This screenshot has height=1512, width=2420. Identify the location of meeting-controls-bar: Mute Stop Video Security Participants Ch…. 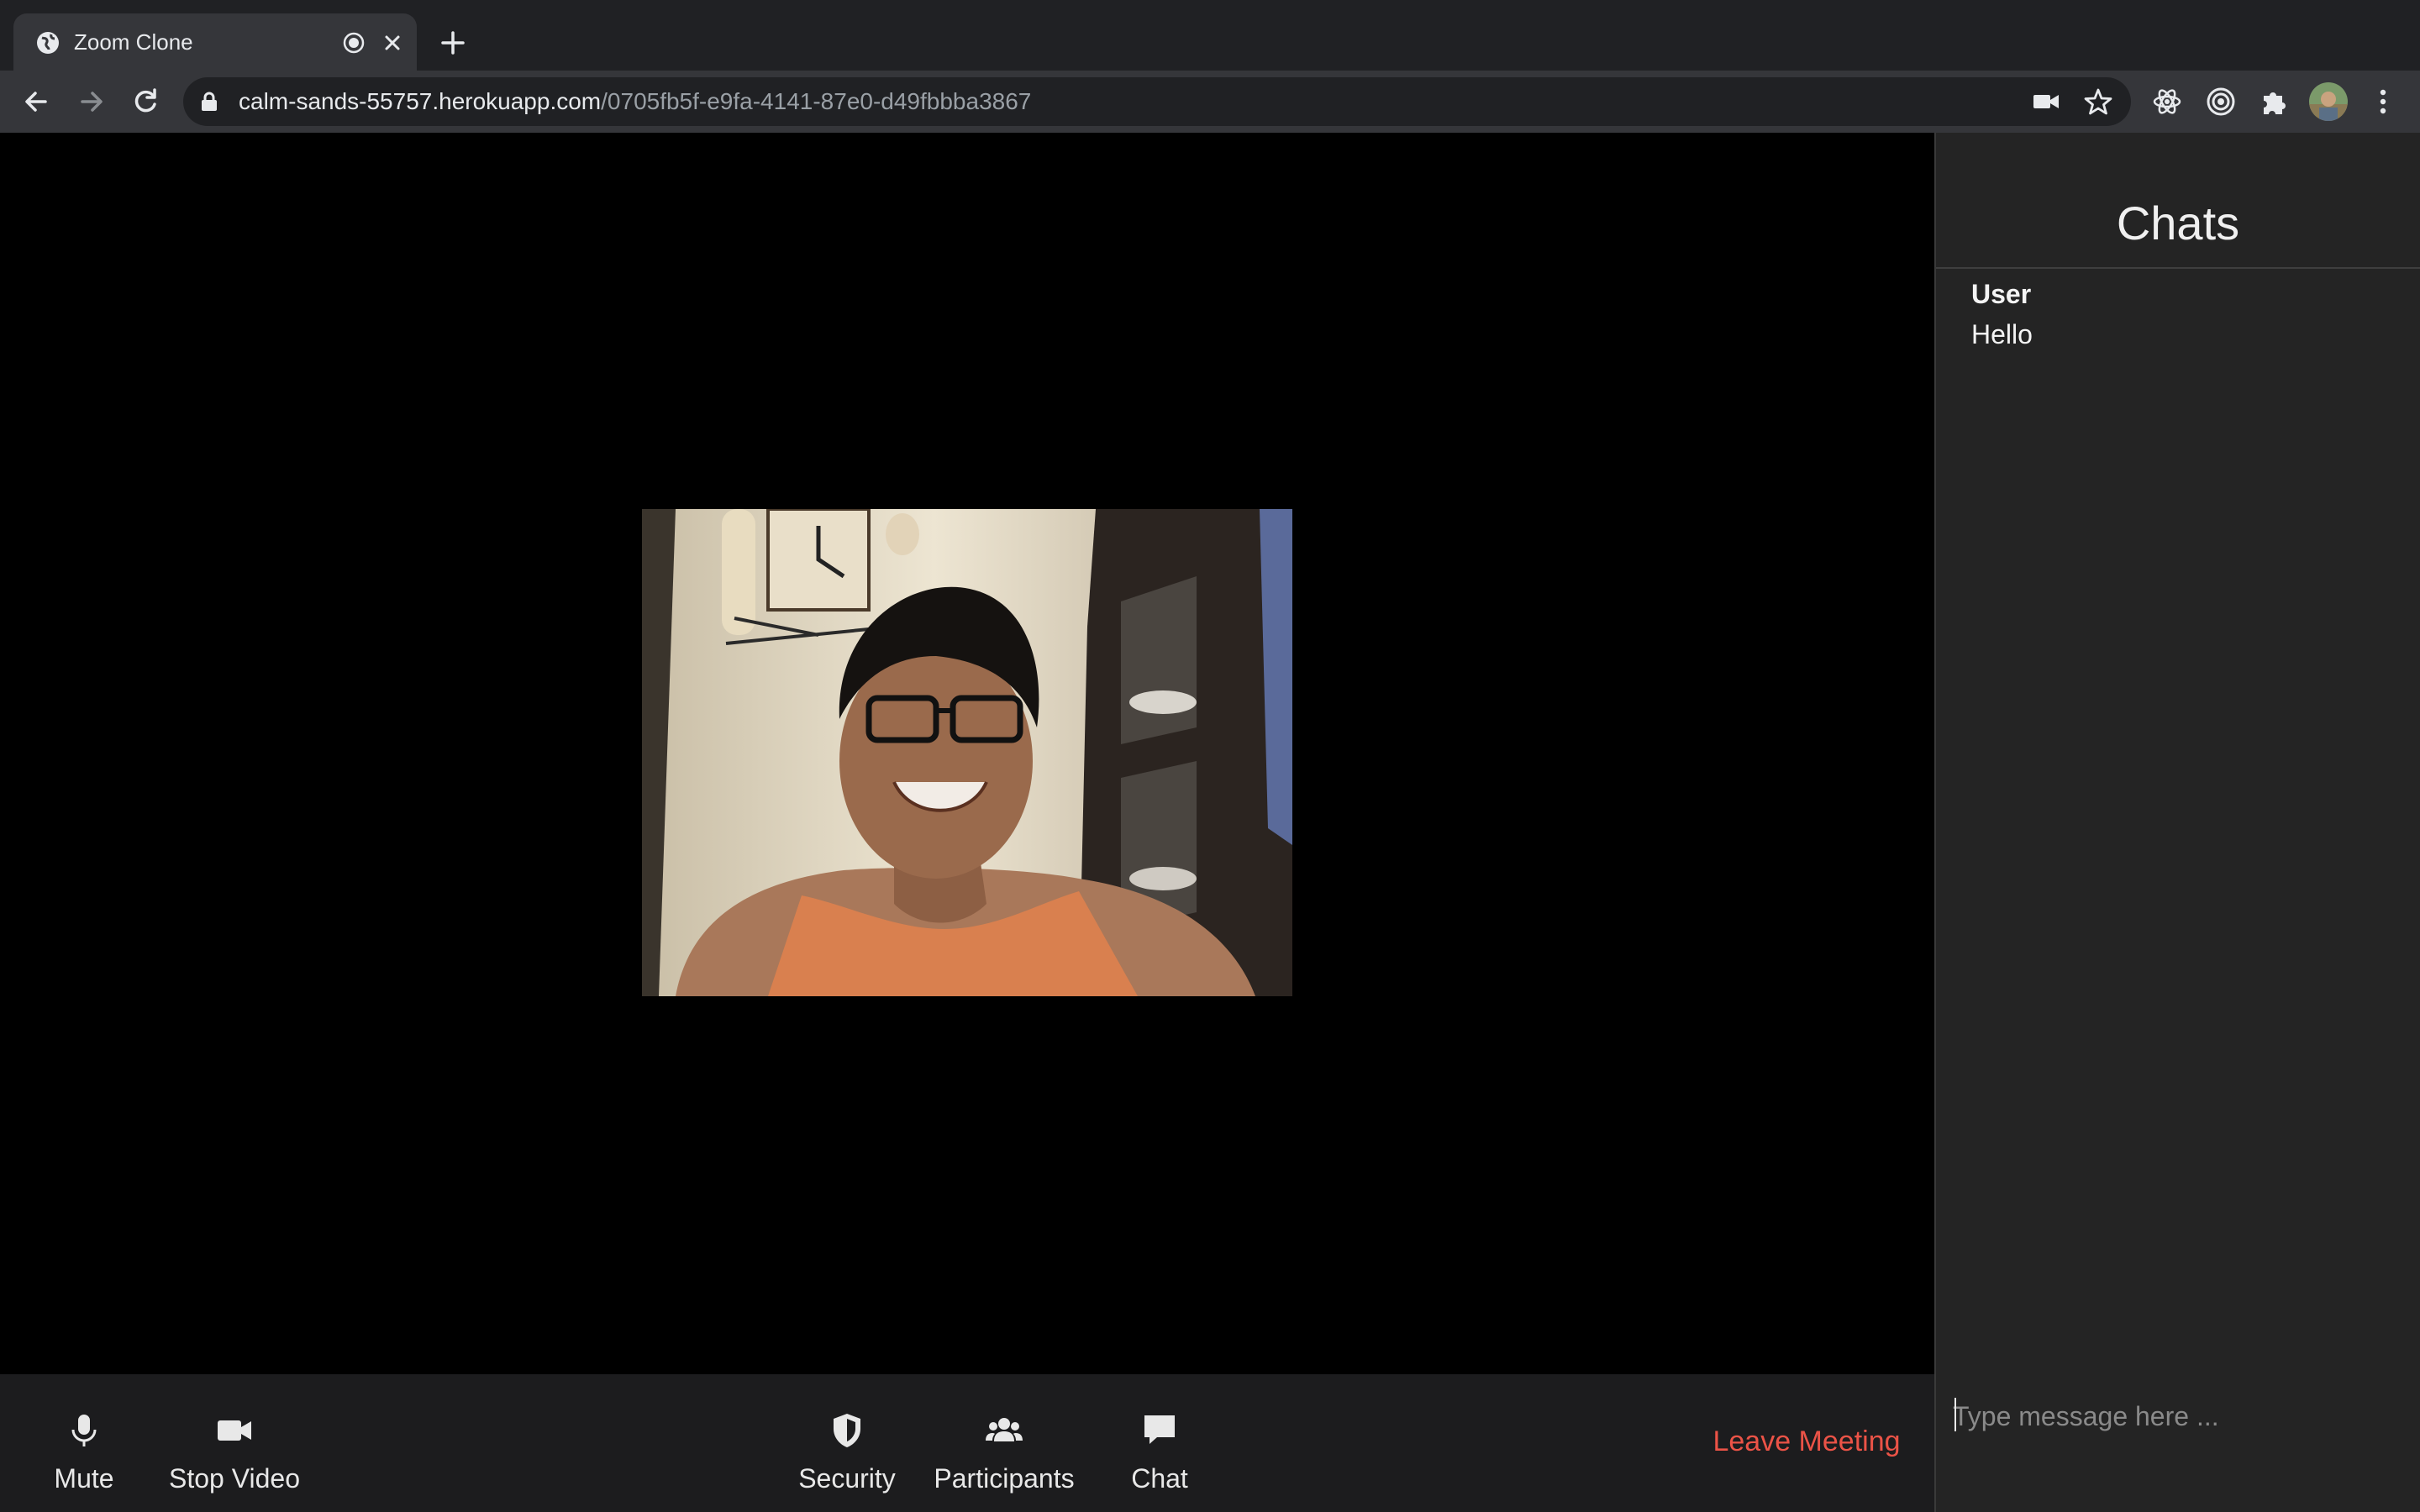
(967, 1443).